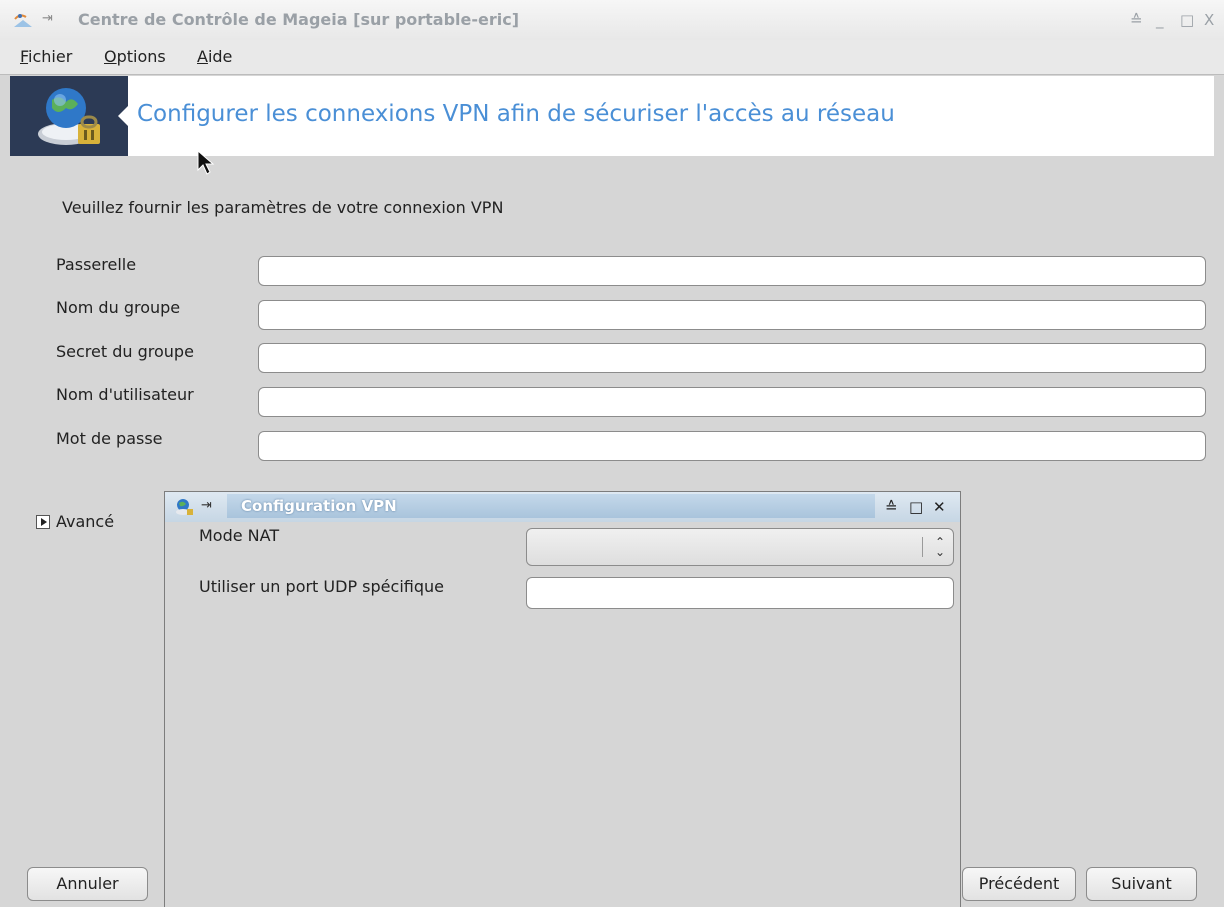  What do you see at coordinates (319, 506) in the screenshot?
I see `dialog-title: Configuration VPN` at bounding box center [319, 506].